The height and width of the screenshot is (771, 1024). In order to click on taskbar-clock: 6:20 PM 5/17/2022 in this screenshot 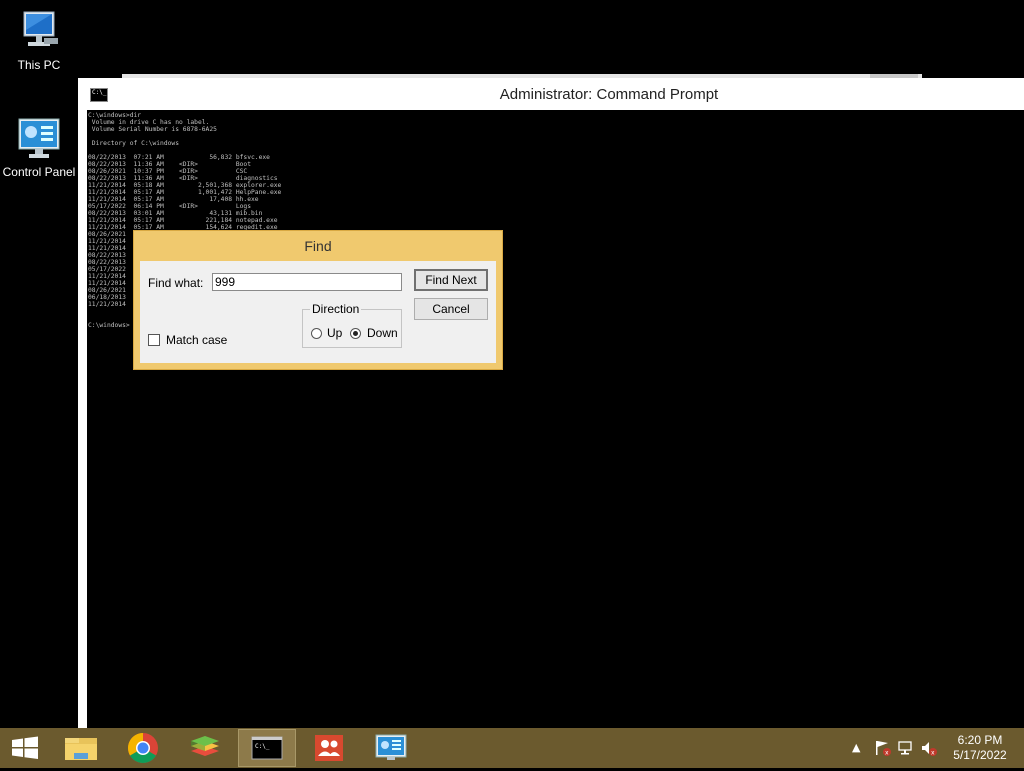, I will do `click(980, 748)`.